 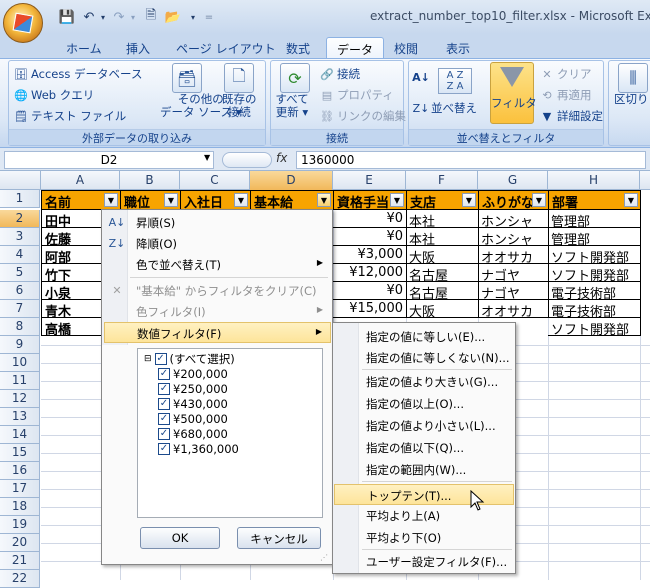 What do you see at coordinates (565, 74) in the screenshot?
I see `clear-filter-button: ✕ クリア` at bounding box center [565, 74].